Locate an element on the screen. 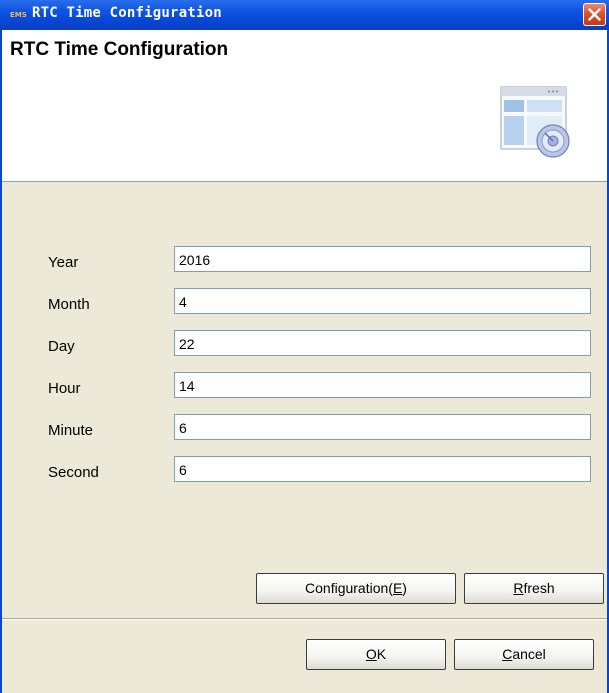  close-icon is located at coordinates (594, 14).